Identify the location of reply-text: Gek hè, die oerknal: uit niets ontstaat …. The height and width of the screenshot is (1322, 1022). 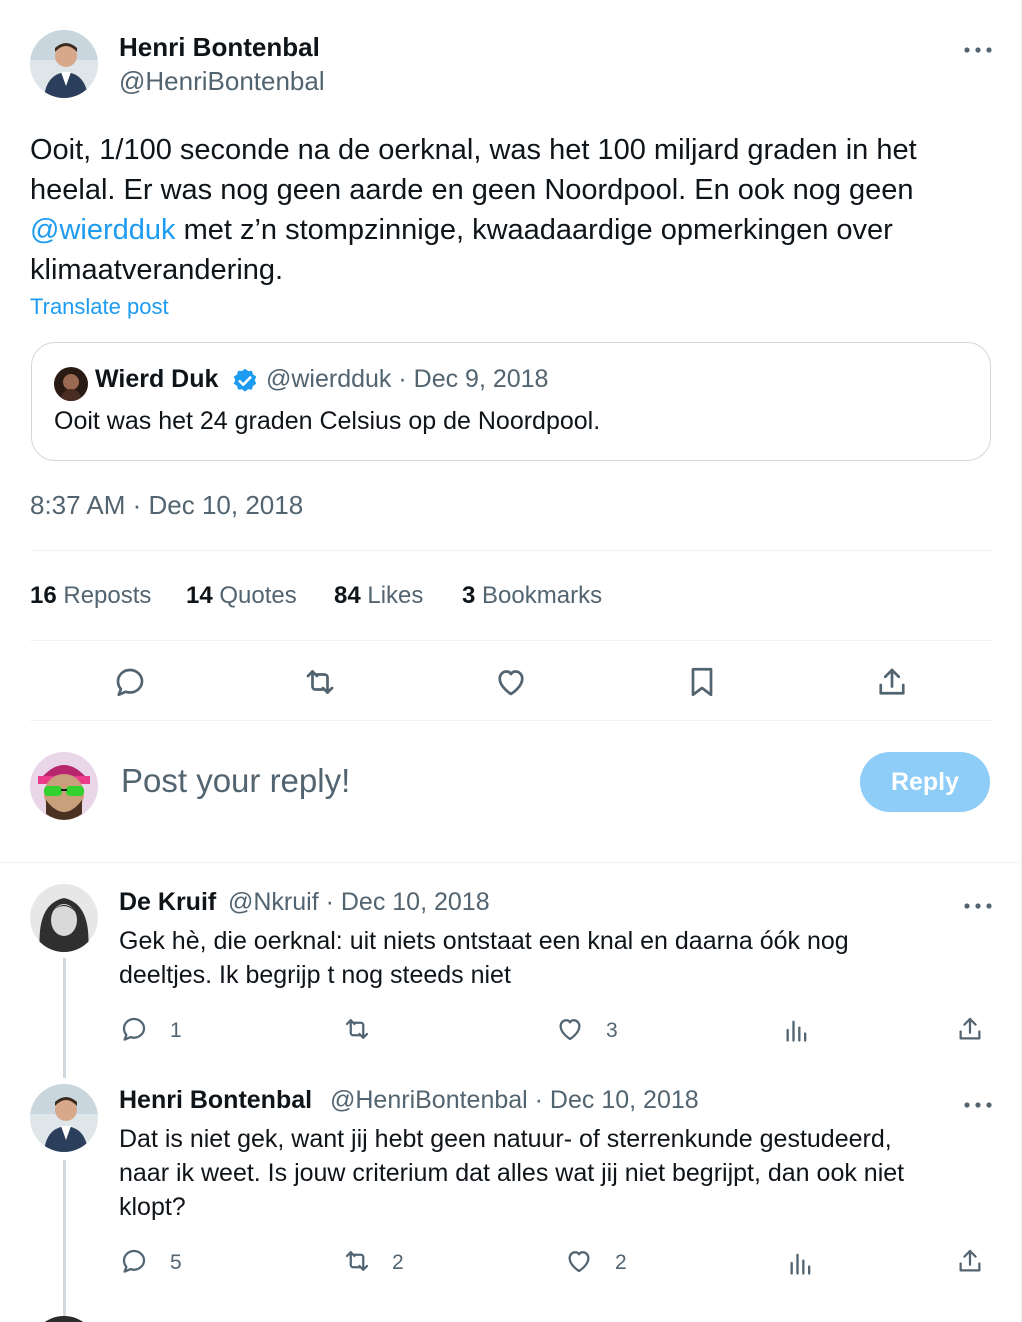
(484, 958).